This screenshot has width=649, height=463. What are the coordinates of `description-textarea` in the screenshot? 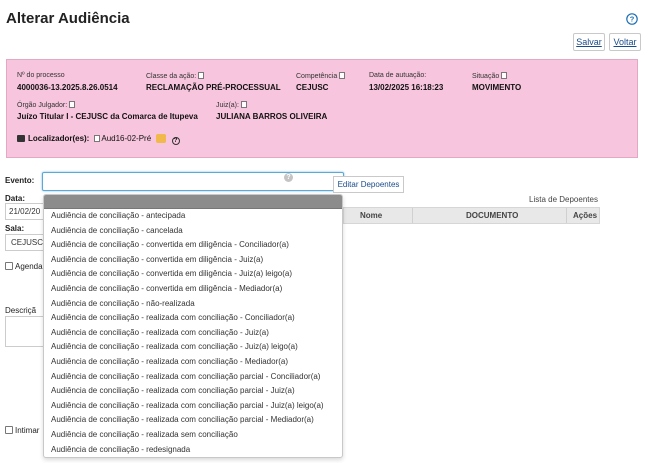 It's located at (25, 331).